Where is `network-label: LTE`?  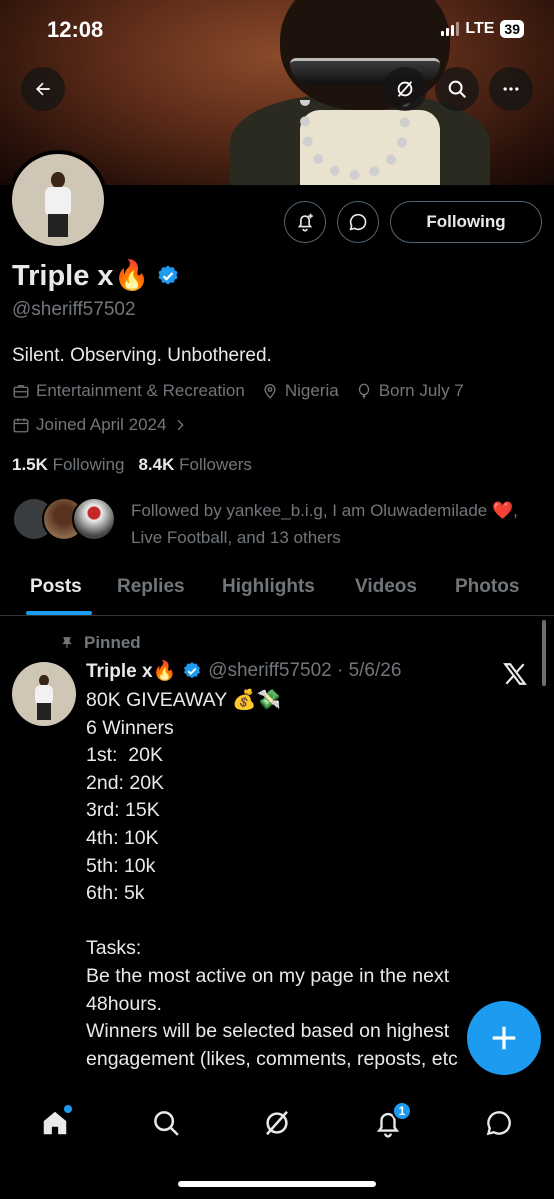
network-label: LTE is located at coordinates (480, 28).